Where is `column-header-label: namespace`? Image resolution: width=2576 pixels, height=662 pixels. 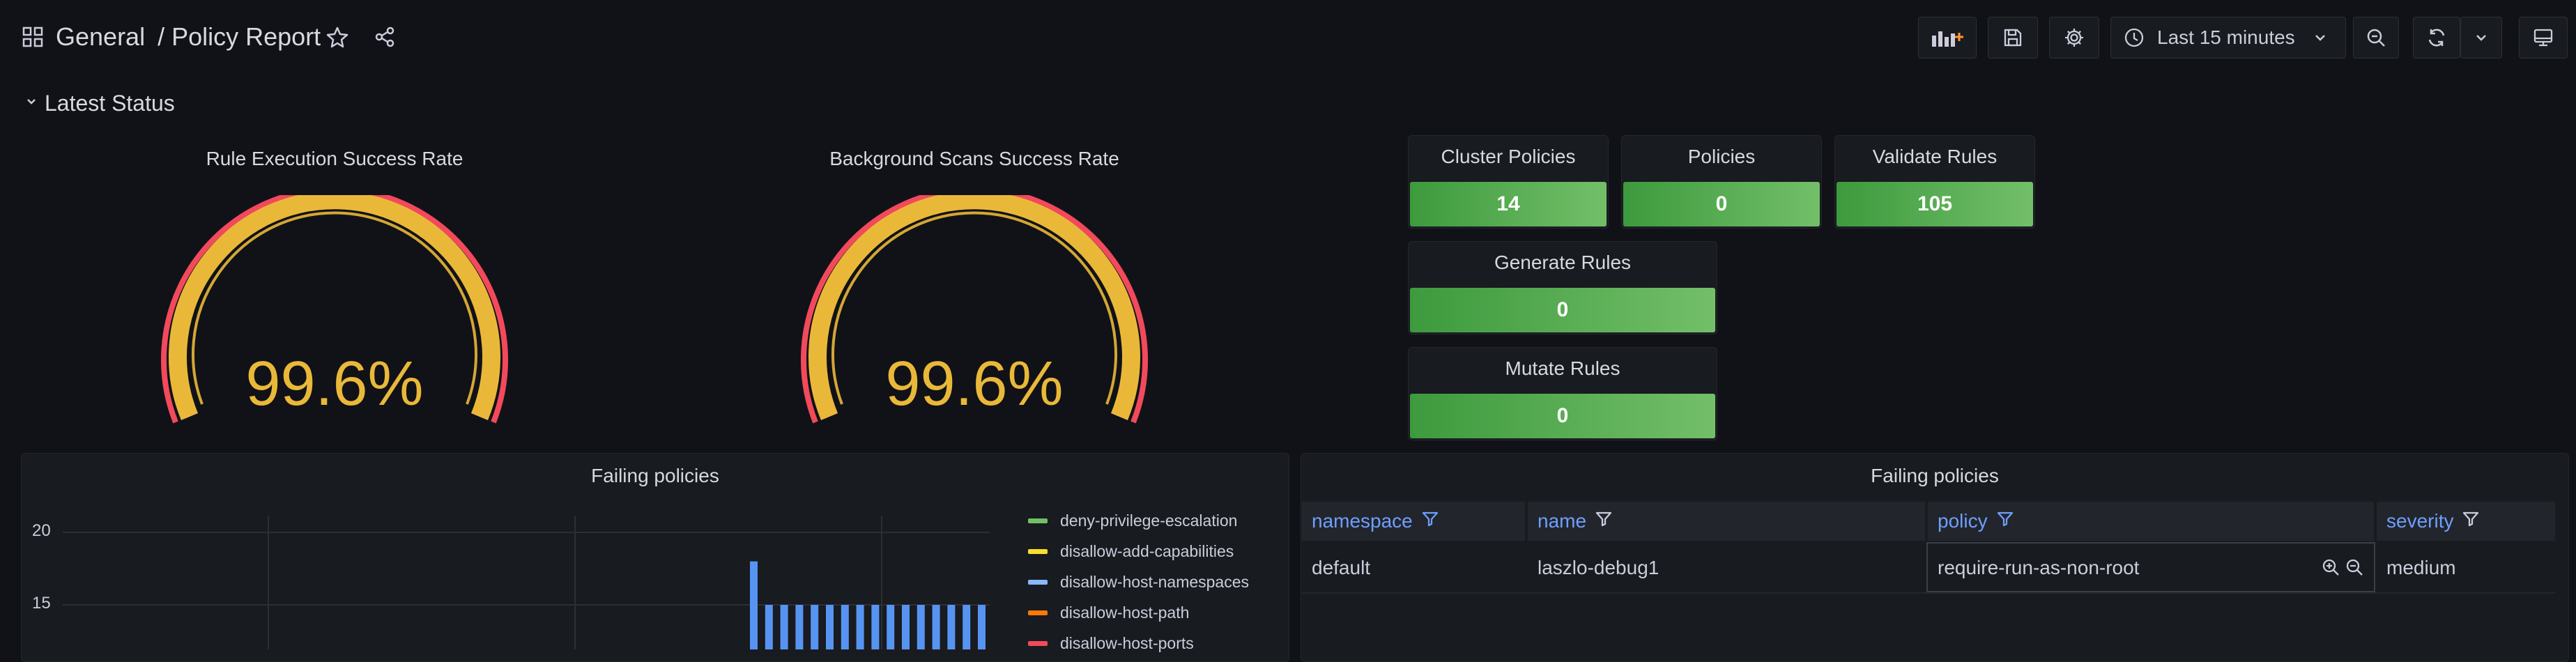 column-header-label: namespace is located at coordinates (1362, 521).